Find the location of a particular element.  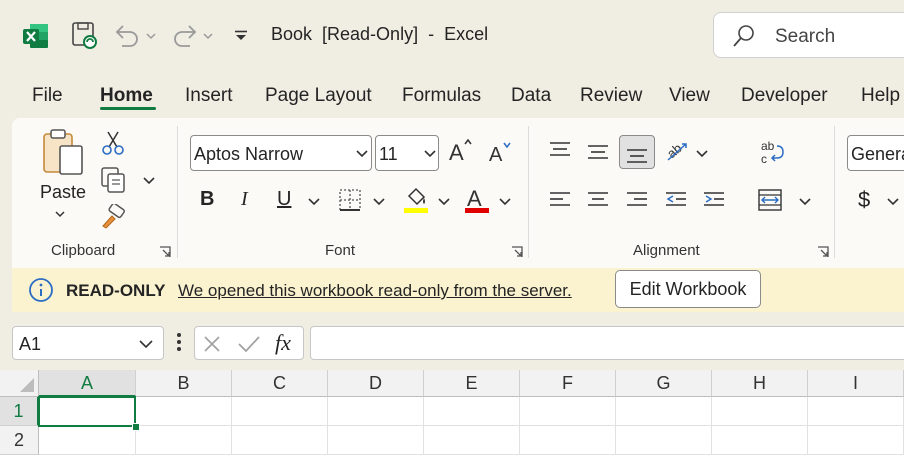

column-header-c: C is located at coordinates (280, 383).